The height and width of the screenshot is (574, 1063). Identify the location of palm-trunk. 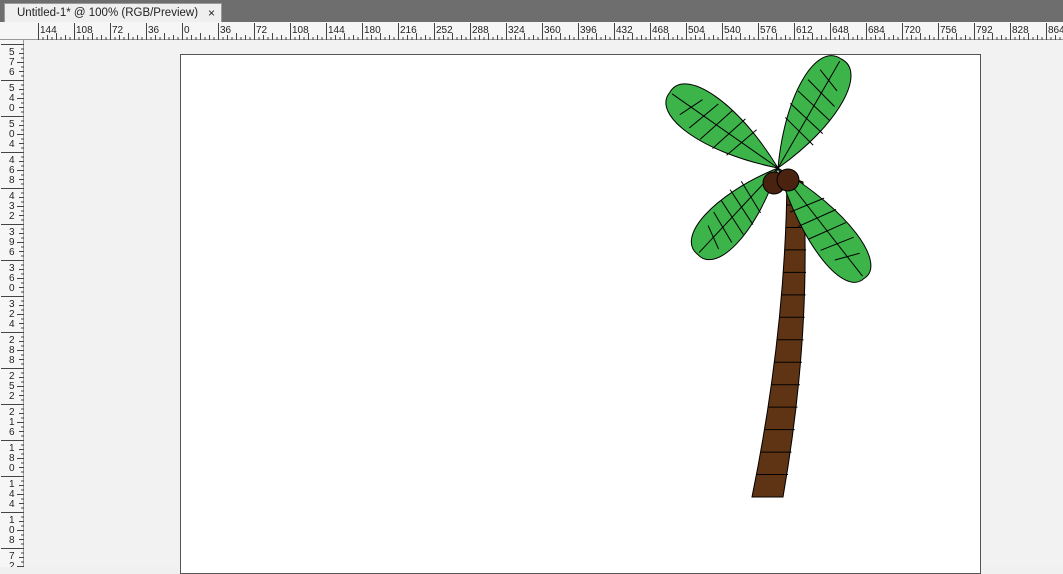
(779, 336).